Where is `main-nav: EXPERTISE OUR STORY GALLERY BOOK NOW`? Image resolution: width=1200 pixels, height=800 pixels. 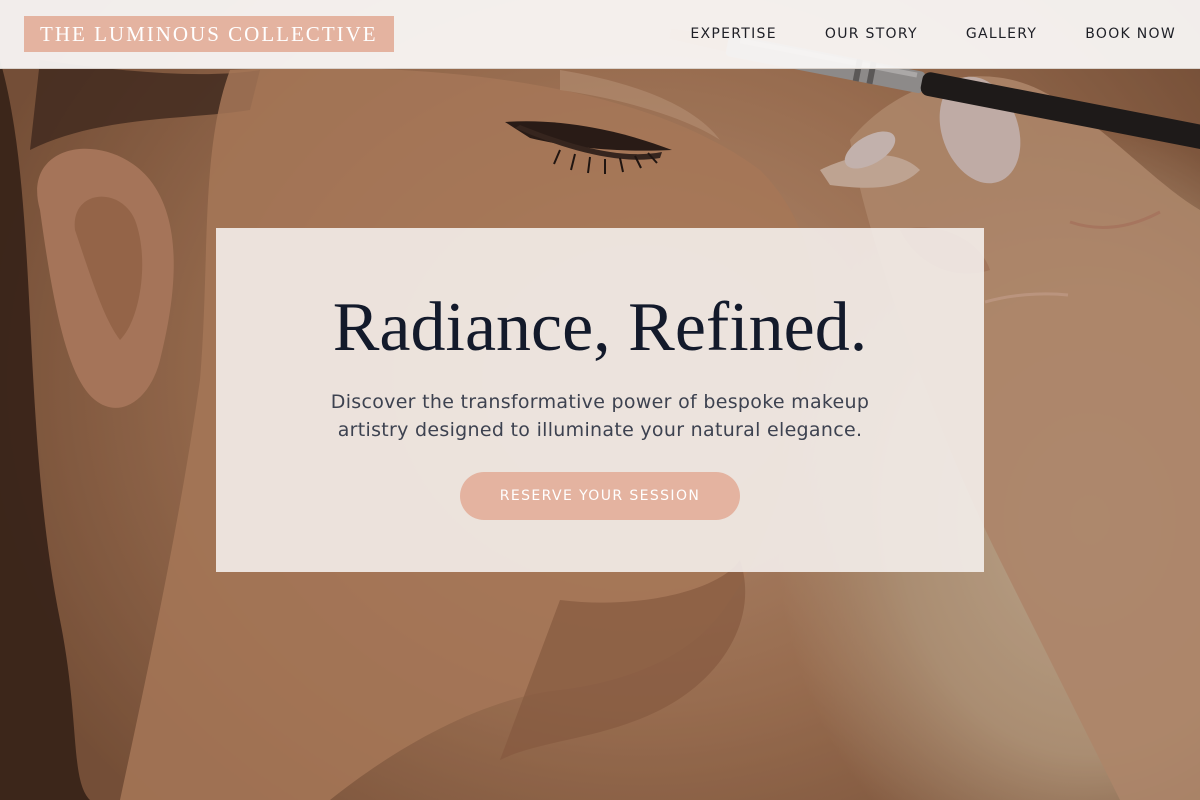 main-nav: EXPERTISE OUR STORY GALLERY BOOK NOW is located at coordinates (933, 34).